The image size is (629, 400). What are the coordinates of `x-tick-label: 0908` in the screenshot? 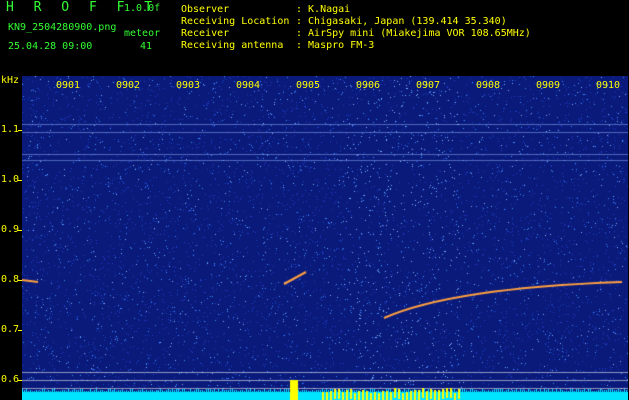 It's located at (488, 85).